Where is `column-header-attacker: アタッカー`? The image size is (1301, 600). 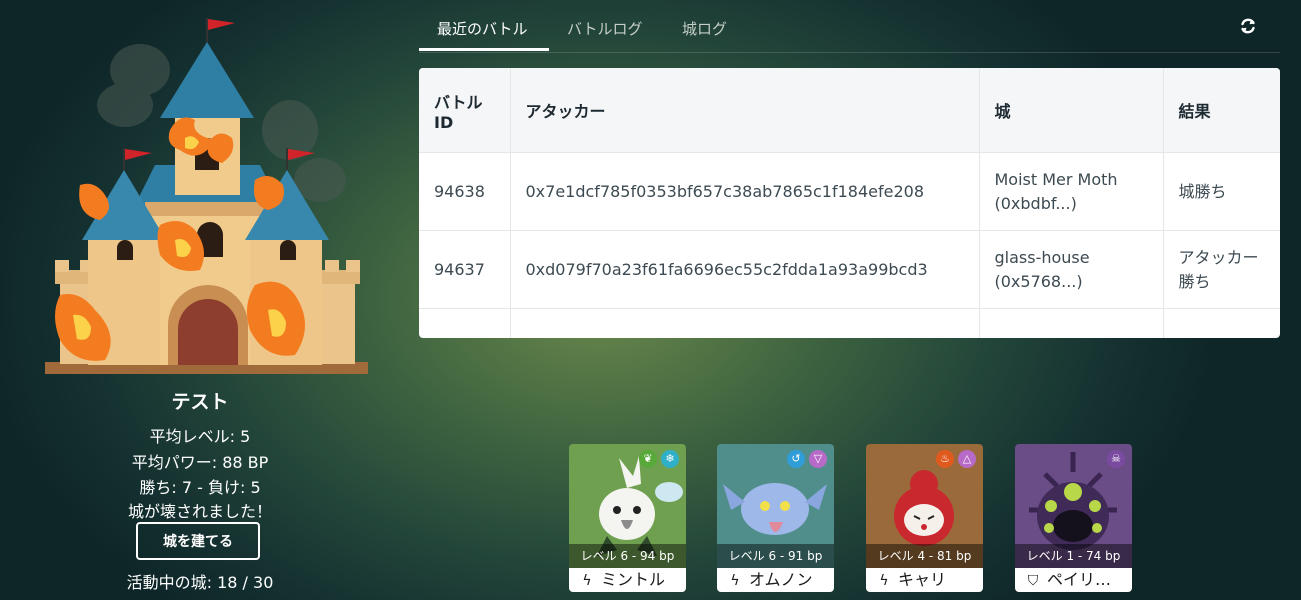
column-header-attacker: アタッカー is located at coordinates (745, 110).